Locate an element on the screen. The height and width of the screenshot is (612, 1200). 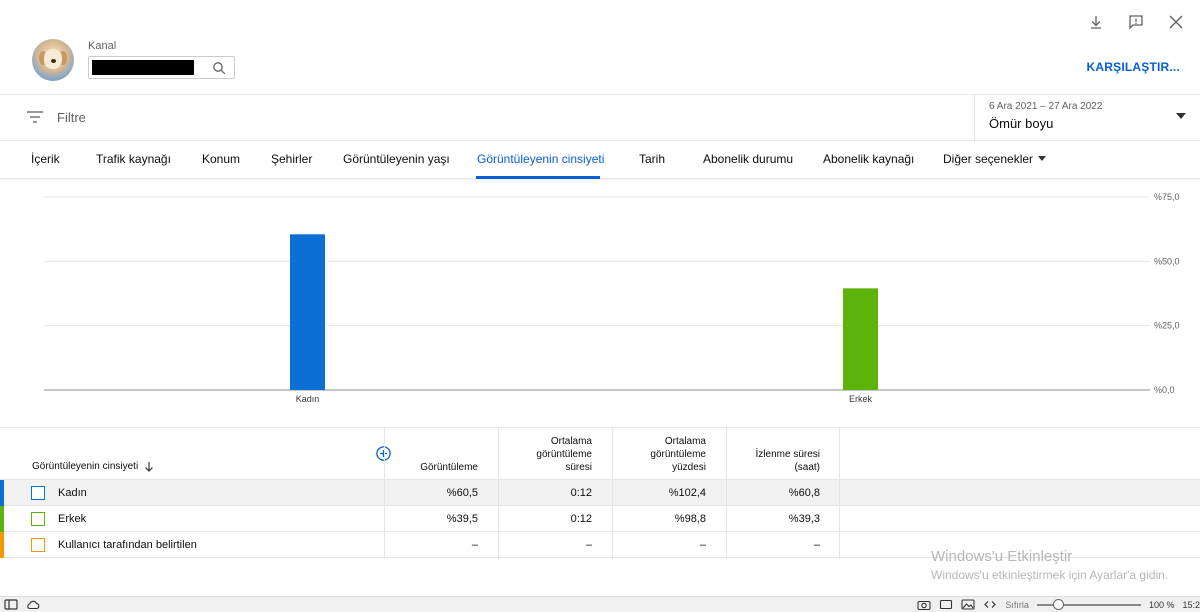
column-header-avg-percentage-viewed: Ortalama görüntüleme yüzdesi is located at coordinates (669, 454).